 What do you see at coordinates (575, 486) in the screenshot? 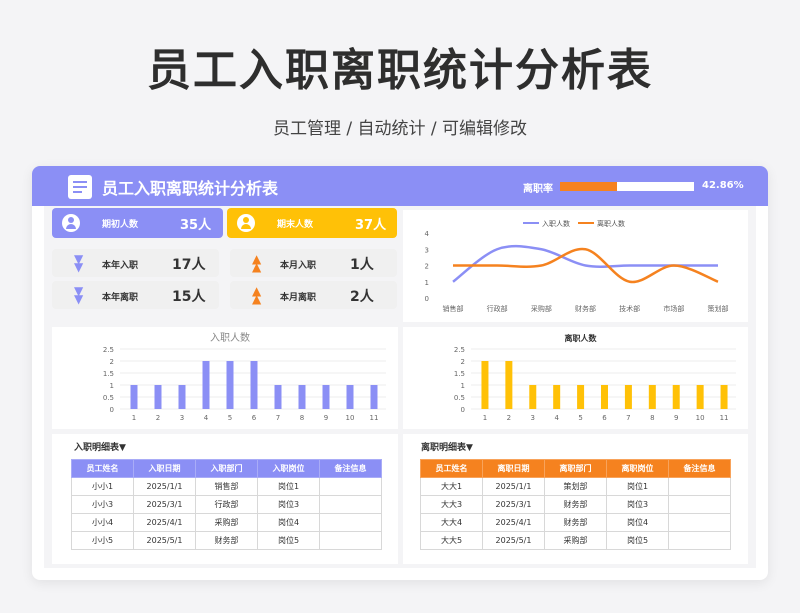
I see `table-cell: 策划部` at bounding box center [575, 486].